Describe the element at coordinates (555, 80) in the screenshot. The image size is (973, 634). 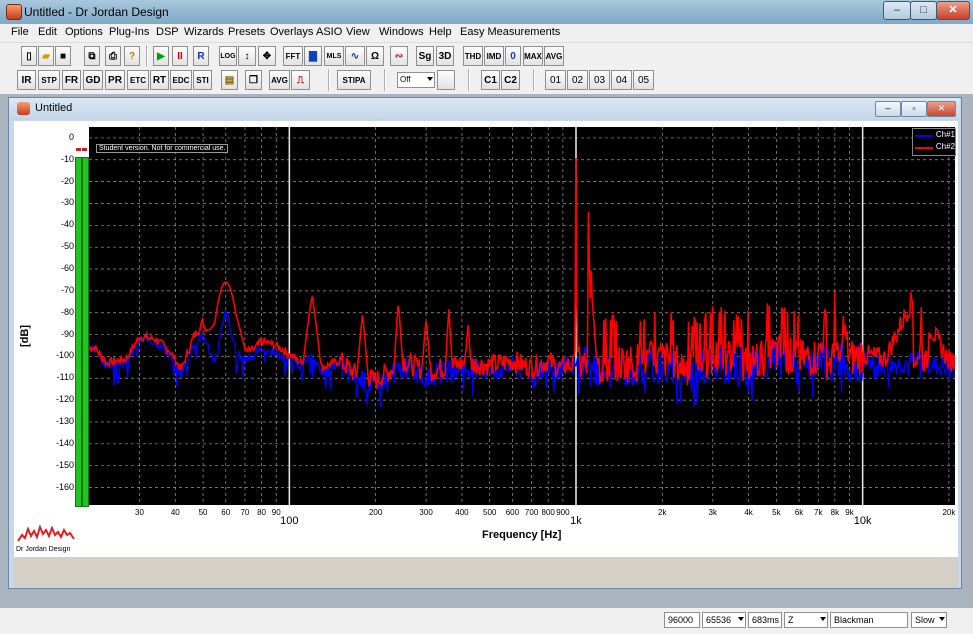
I see `preset-01-button: 01` at that location.